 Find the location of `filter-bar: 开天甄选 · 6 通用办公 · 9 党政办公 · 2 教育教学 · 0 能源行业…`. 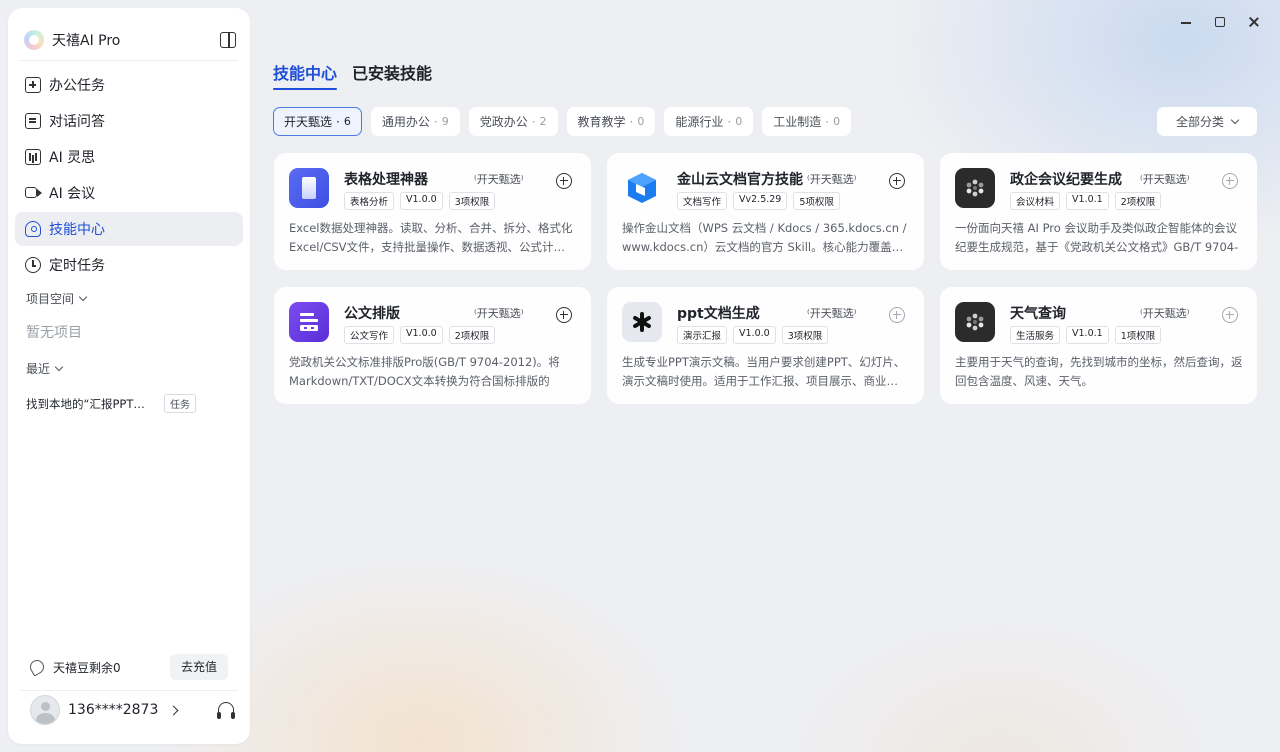

filter-bar: 开天甄选 · 6 通用办公 · 9 党政办公 · 2 教育教学 · 0 能源行业… is located at coordinates (566, 121).